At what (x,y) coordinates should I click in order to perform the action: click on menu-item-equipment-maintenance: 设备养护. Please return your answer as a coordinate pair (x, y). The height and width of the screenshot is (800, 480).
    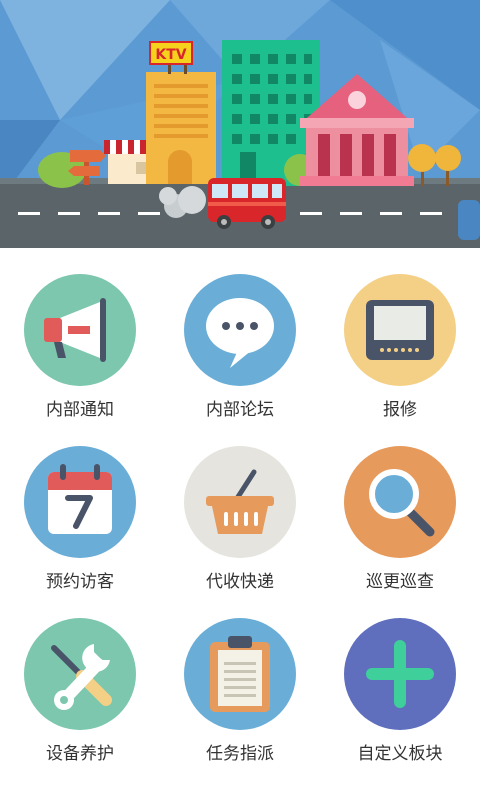
    Looking at the image, I should click on (80, 678).